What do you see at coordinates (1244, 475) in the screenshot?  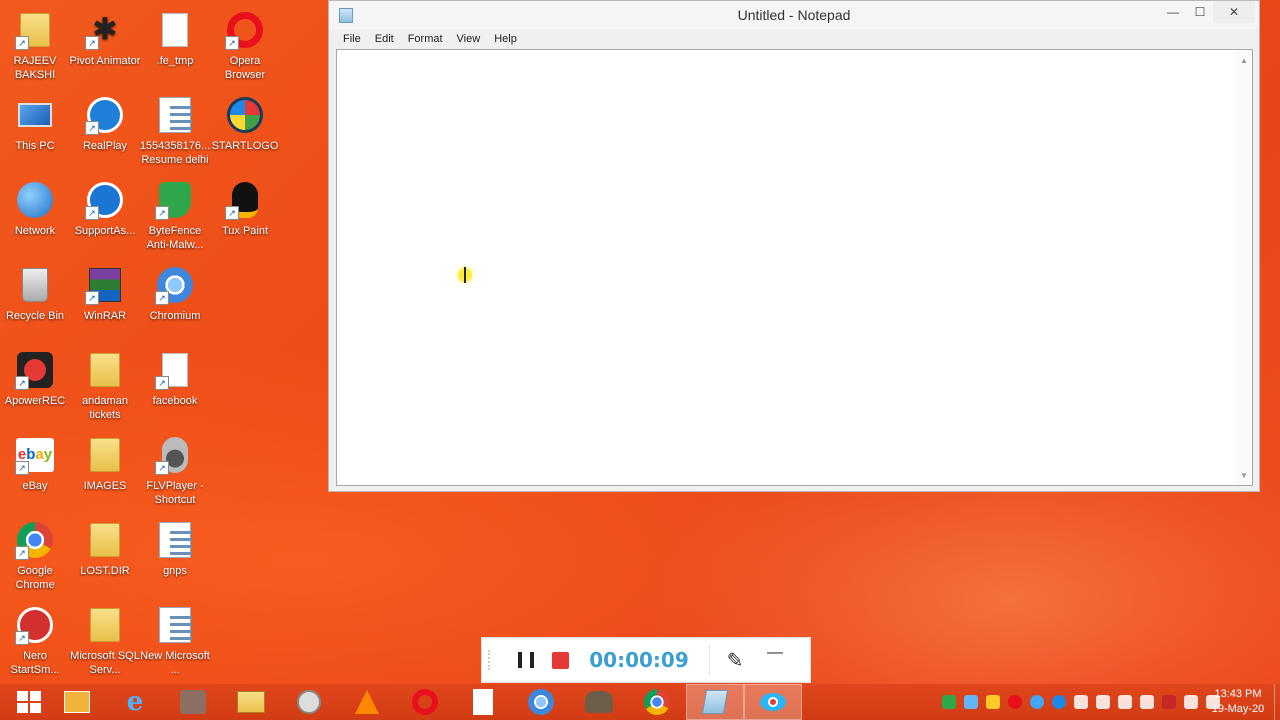 I see `scroll-down-icon: ▼` at bounding box center [1244, 475].